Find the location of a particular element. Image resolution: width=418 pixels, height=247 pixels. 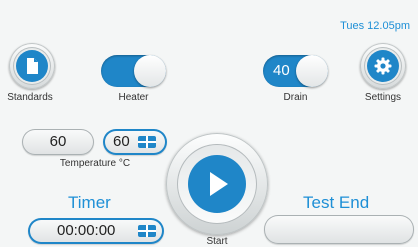

temperature-current: 60 is located at coordinates (58, 141).